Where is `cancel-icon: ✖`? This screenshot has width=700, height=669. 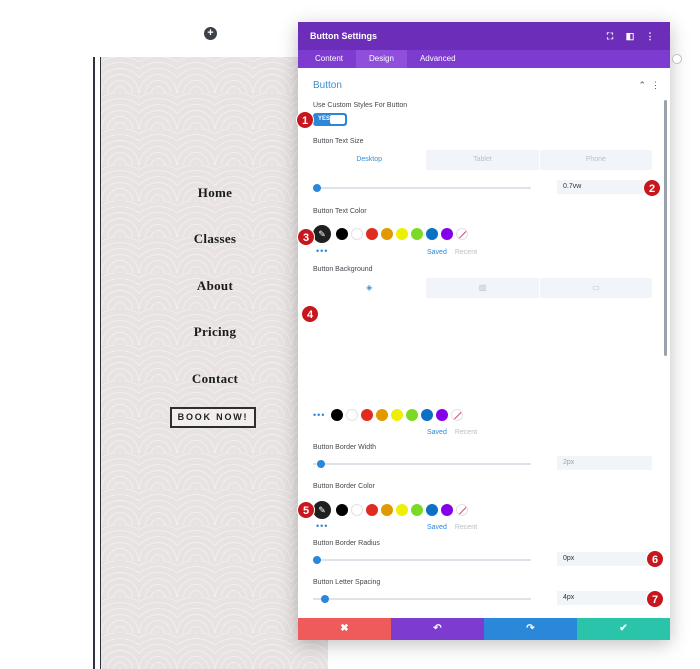
cancel-icon: ✖ is located at coordinates (344, 629).